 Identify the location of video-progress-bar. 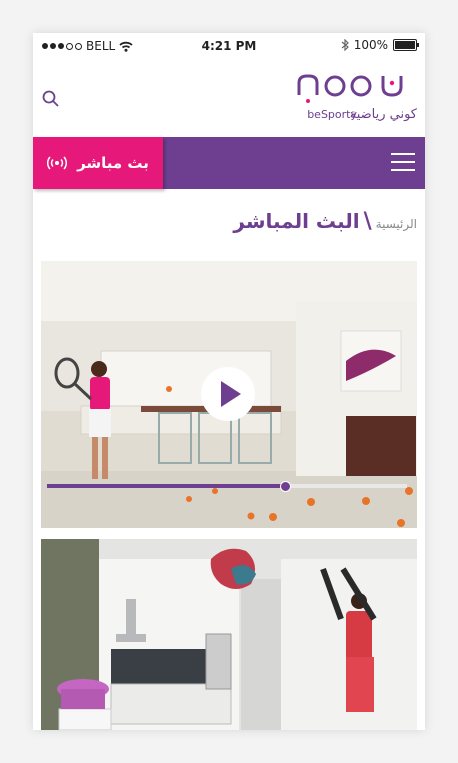
(227, 486).